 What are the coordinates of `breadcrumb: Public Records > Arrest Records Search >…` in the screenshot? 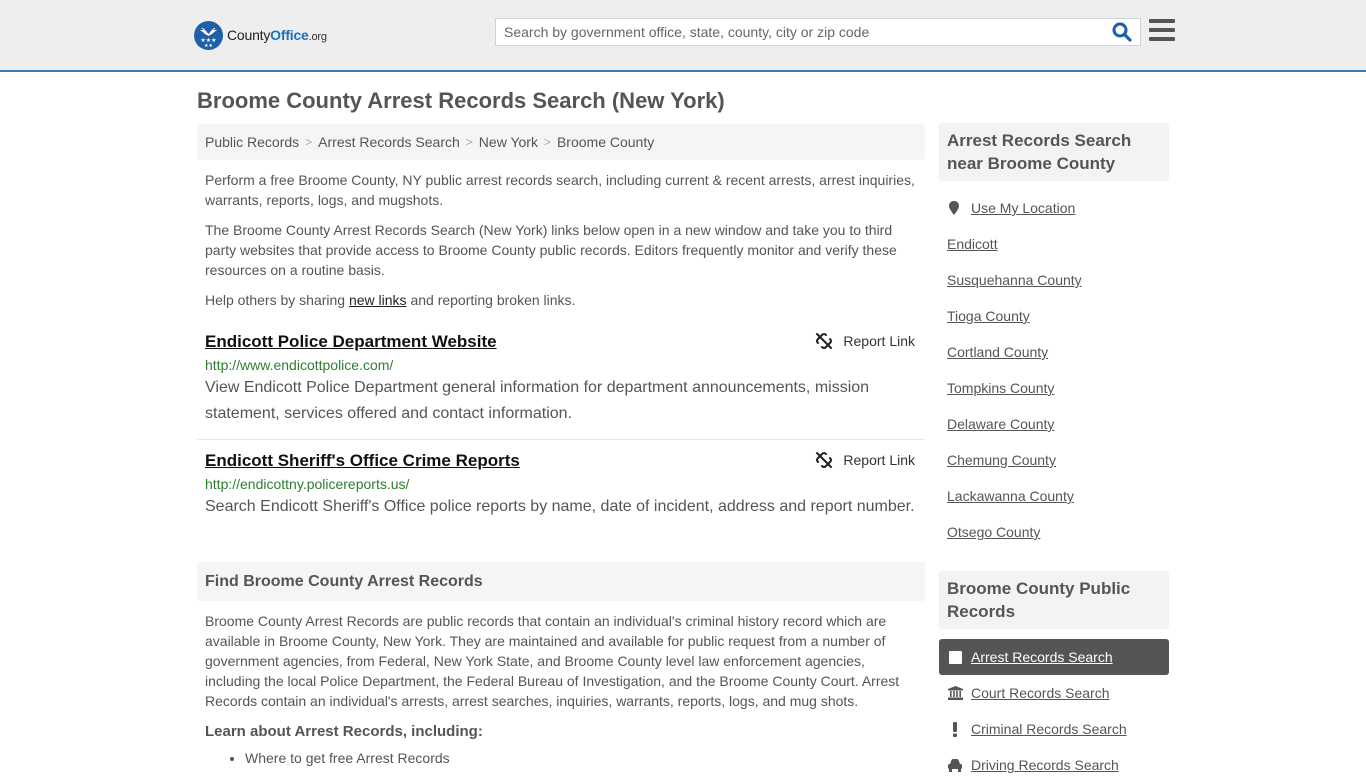 It's located at (561, 142).